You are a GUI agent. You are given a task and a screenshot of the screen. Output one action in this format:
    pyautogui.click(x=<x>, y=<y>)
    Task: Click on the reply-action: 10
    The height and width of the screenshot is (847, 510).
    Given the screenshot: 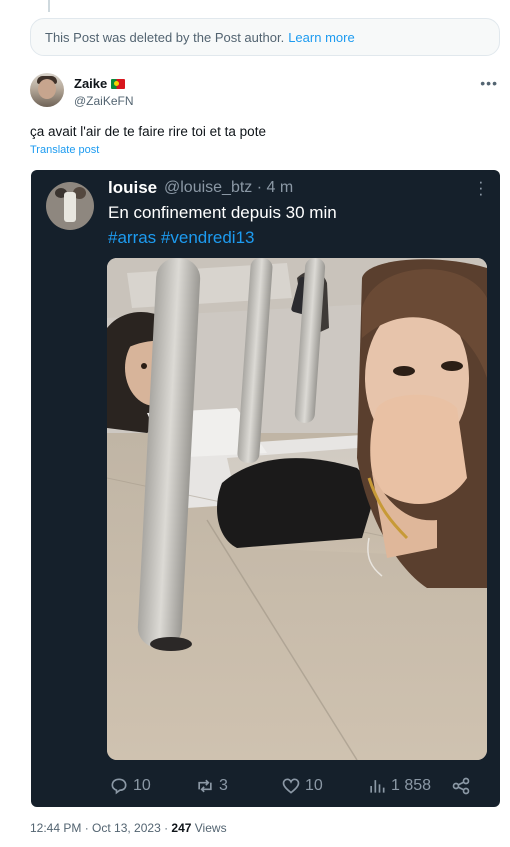 What is the action you would take?
    pyautogui.click(x=130, y=786)
    